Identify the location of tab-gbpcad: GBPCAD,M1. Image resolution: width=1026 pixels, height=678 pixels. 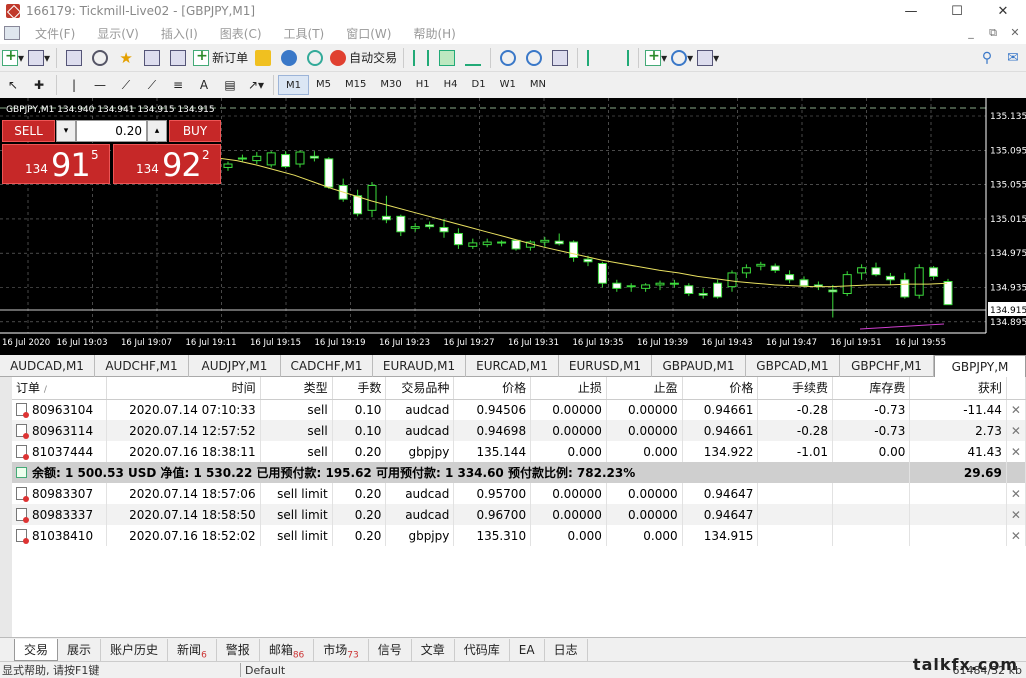
(793, 366).